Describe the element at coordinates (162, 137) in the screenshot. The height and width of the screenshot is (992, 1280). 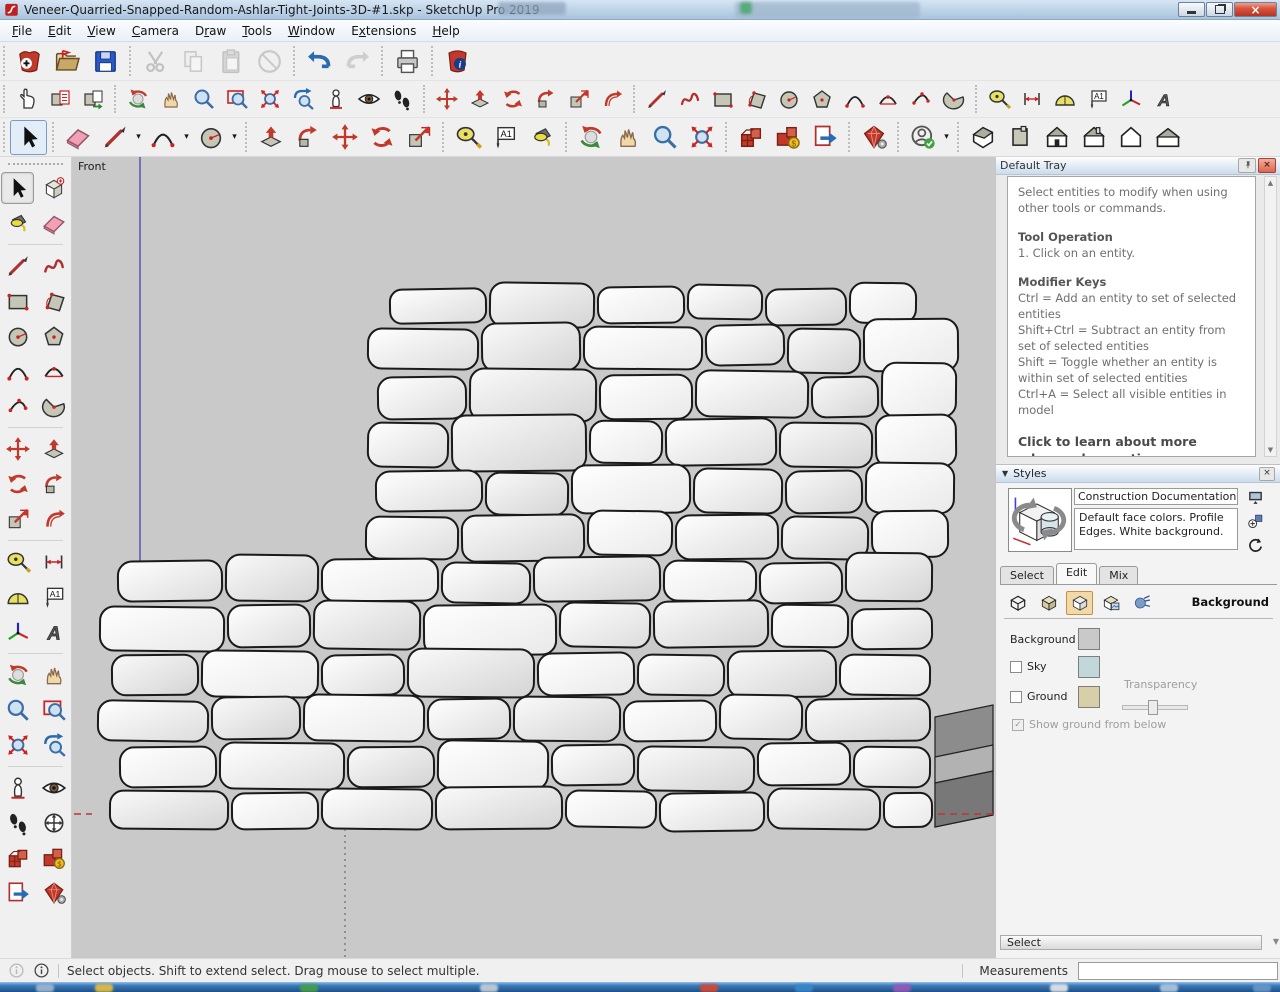
I see `arc-button` at that location.